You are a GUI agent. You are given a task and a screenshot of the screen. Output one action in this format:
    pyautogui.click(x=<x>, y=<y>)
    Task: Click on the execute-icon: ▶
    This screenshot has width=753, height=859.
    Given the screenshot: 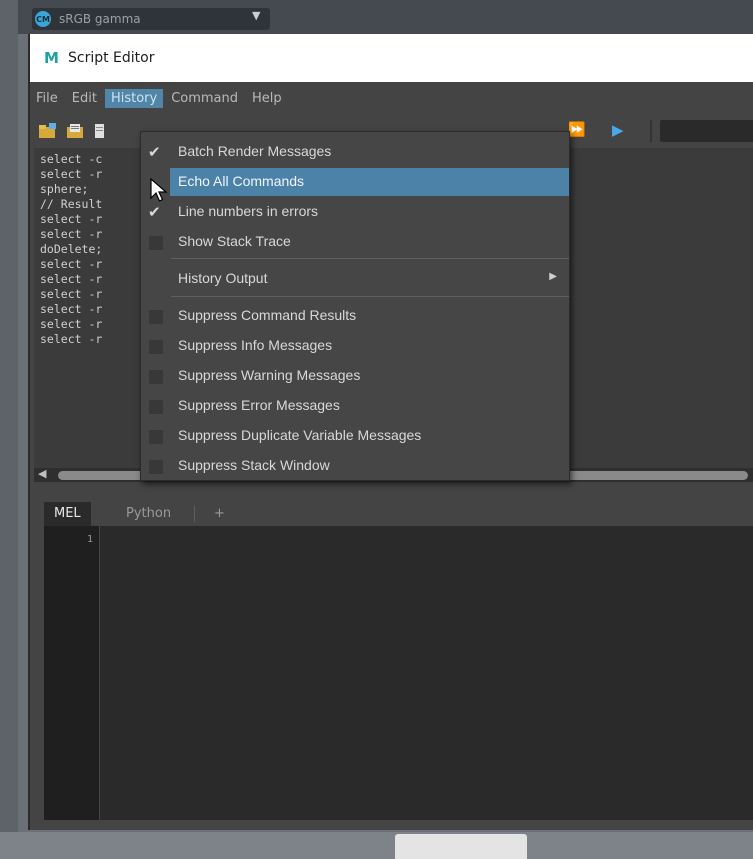 What is the action you would take?
    pyautogui.click(x=618, y=130)
    